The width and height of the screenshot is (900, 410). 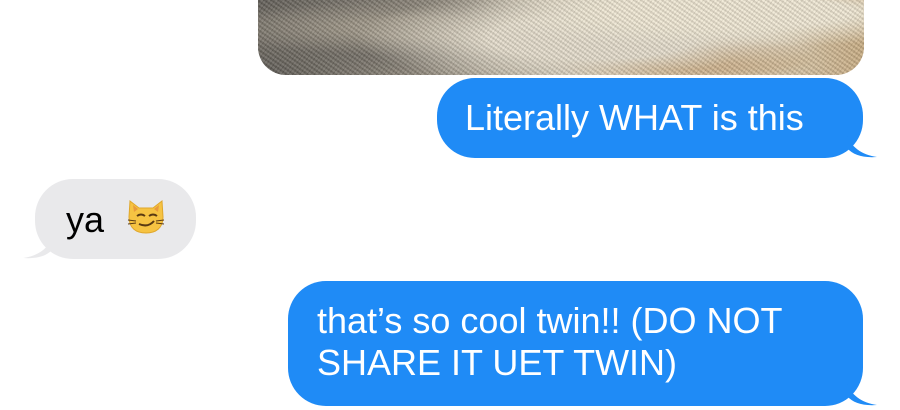 What do you see at coordinates (146, 219) in the screenshot?
I see `smirk-cat-icon` at bounding box center [146, 219].